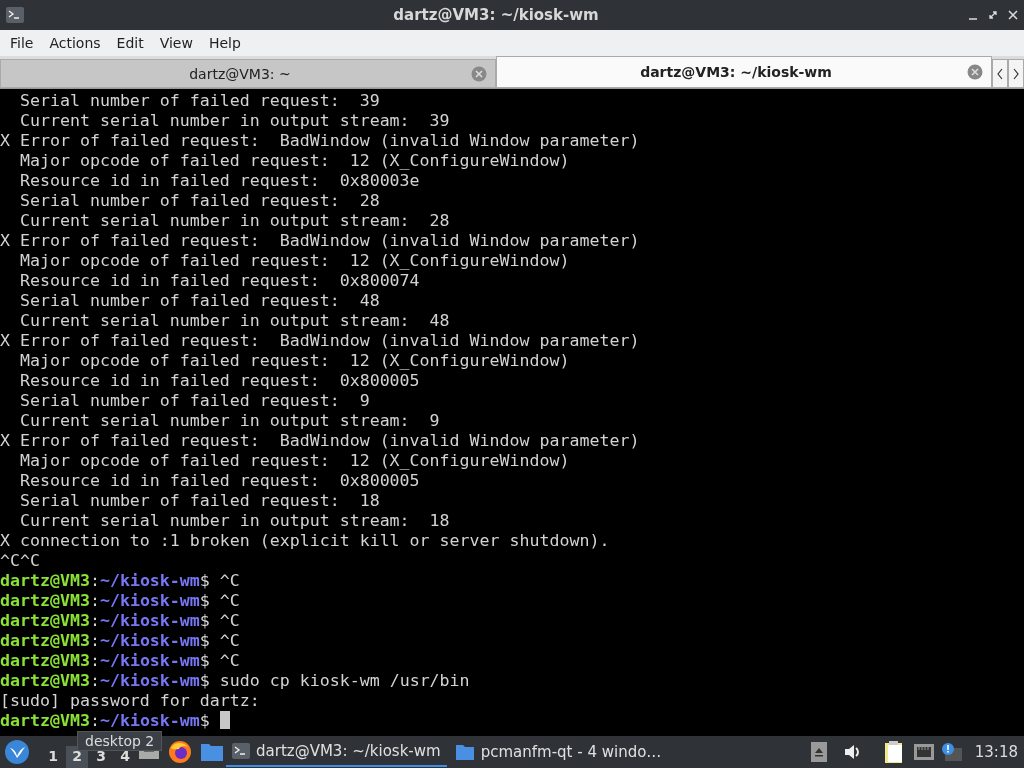  What do you see at coordinates (496, 15) in the screenshot?
I see `window-title: dartz@VM3: ~/kiosk-wm` at bounding box center [496, 15].